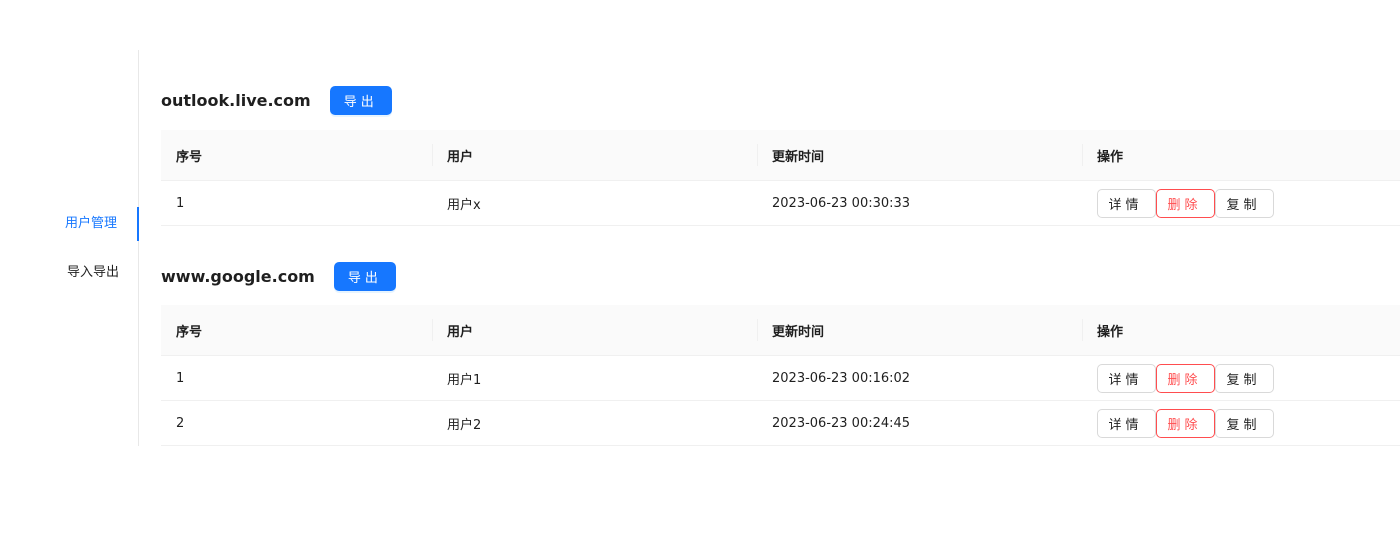 Image resolution: width=1400 pixels, height=560 pixels. I want to click on row-user: 用户x, so click(464, 205).